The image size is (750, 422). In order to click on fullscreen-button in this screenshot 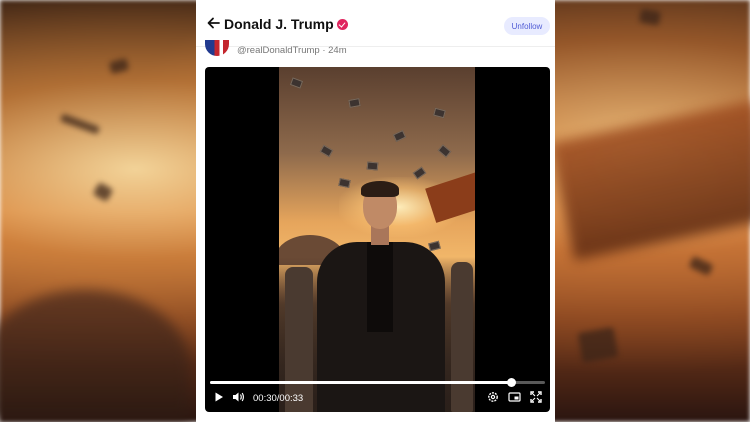, I will do `click(536, 397)`.